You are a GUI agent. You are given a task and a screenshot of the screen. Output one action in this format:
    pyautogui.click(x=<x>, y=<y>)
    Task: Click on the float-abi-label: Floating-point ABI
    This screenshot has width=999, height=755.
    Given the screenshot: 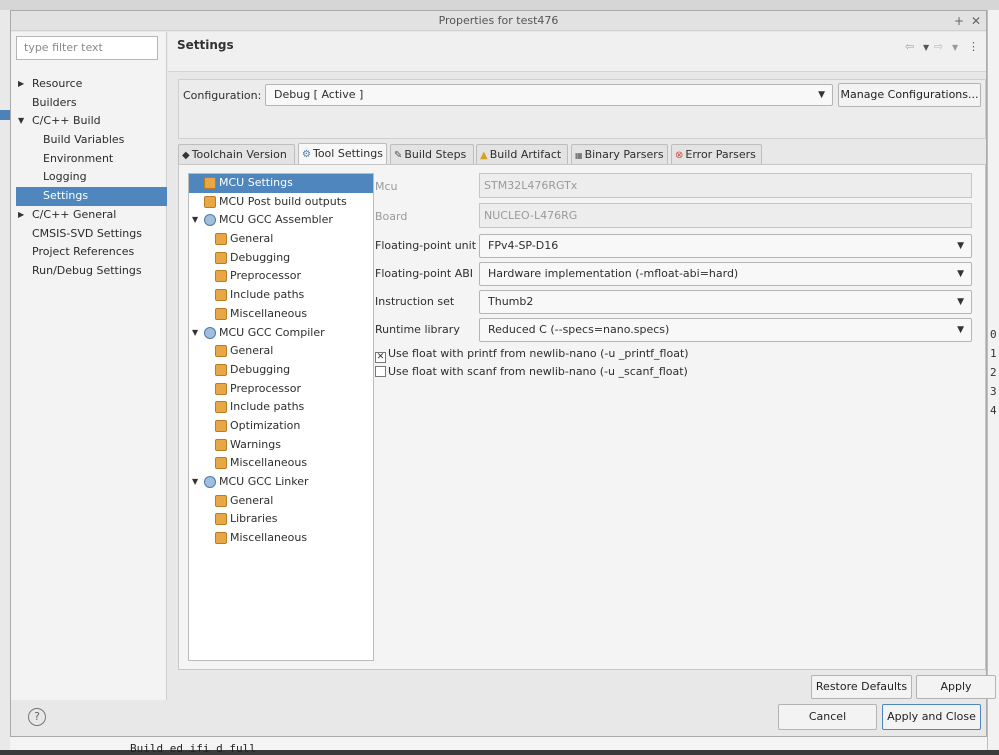 What is the action you would take?
    pyautogui.click(x=424, y=273)
    